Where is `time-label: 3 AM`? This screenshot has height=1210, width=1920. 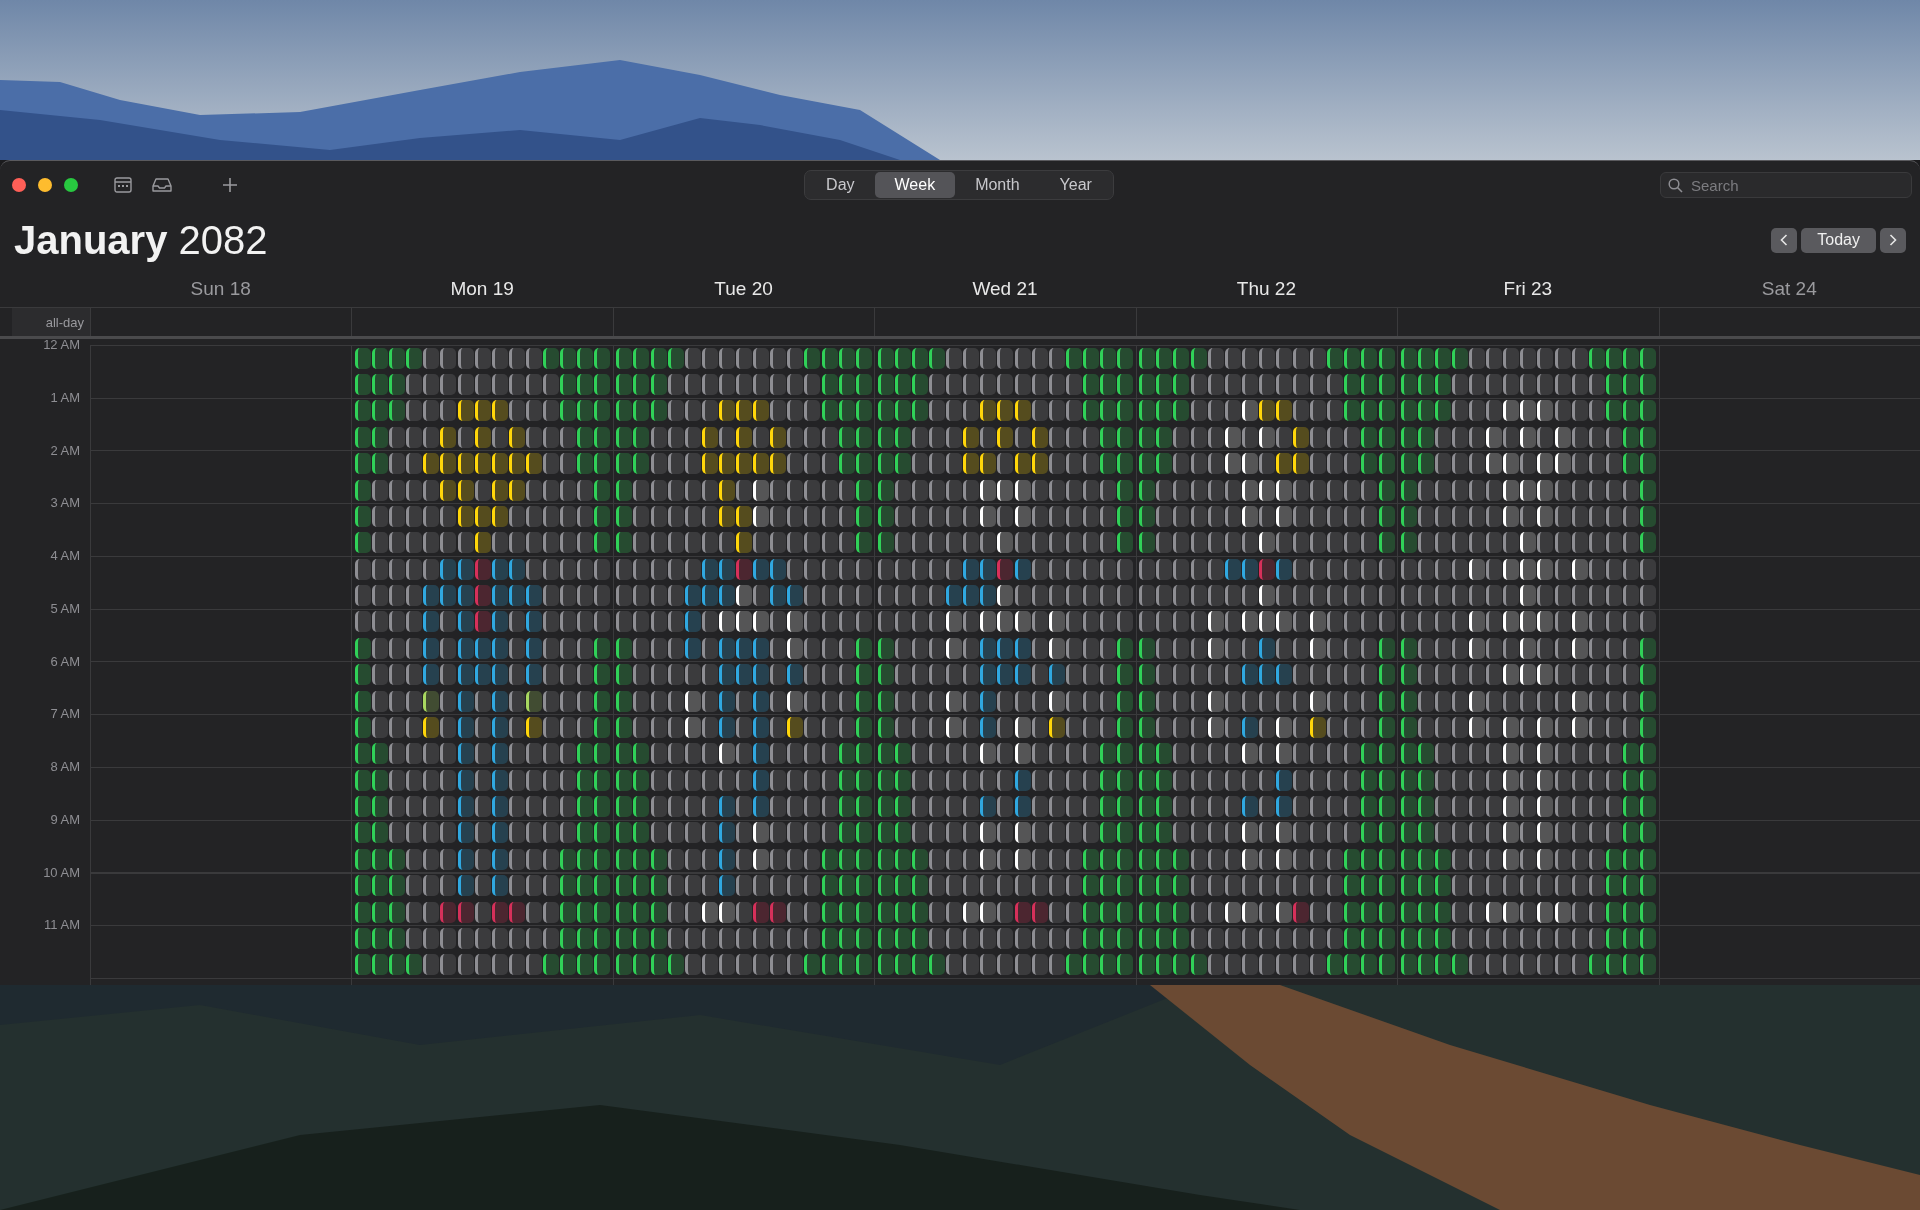
time-label: 3 AM is located at coordinates (65, 503).